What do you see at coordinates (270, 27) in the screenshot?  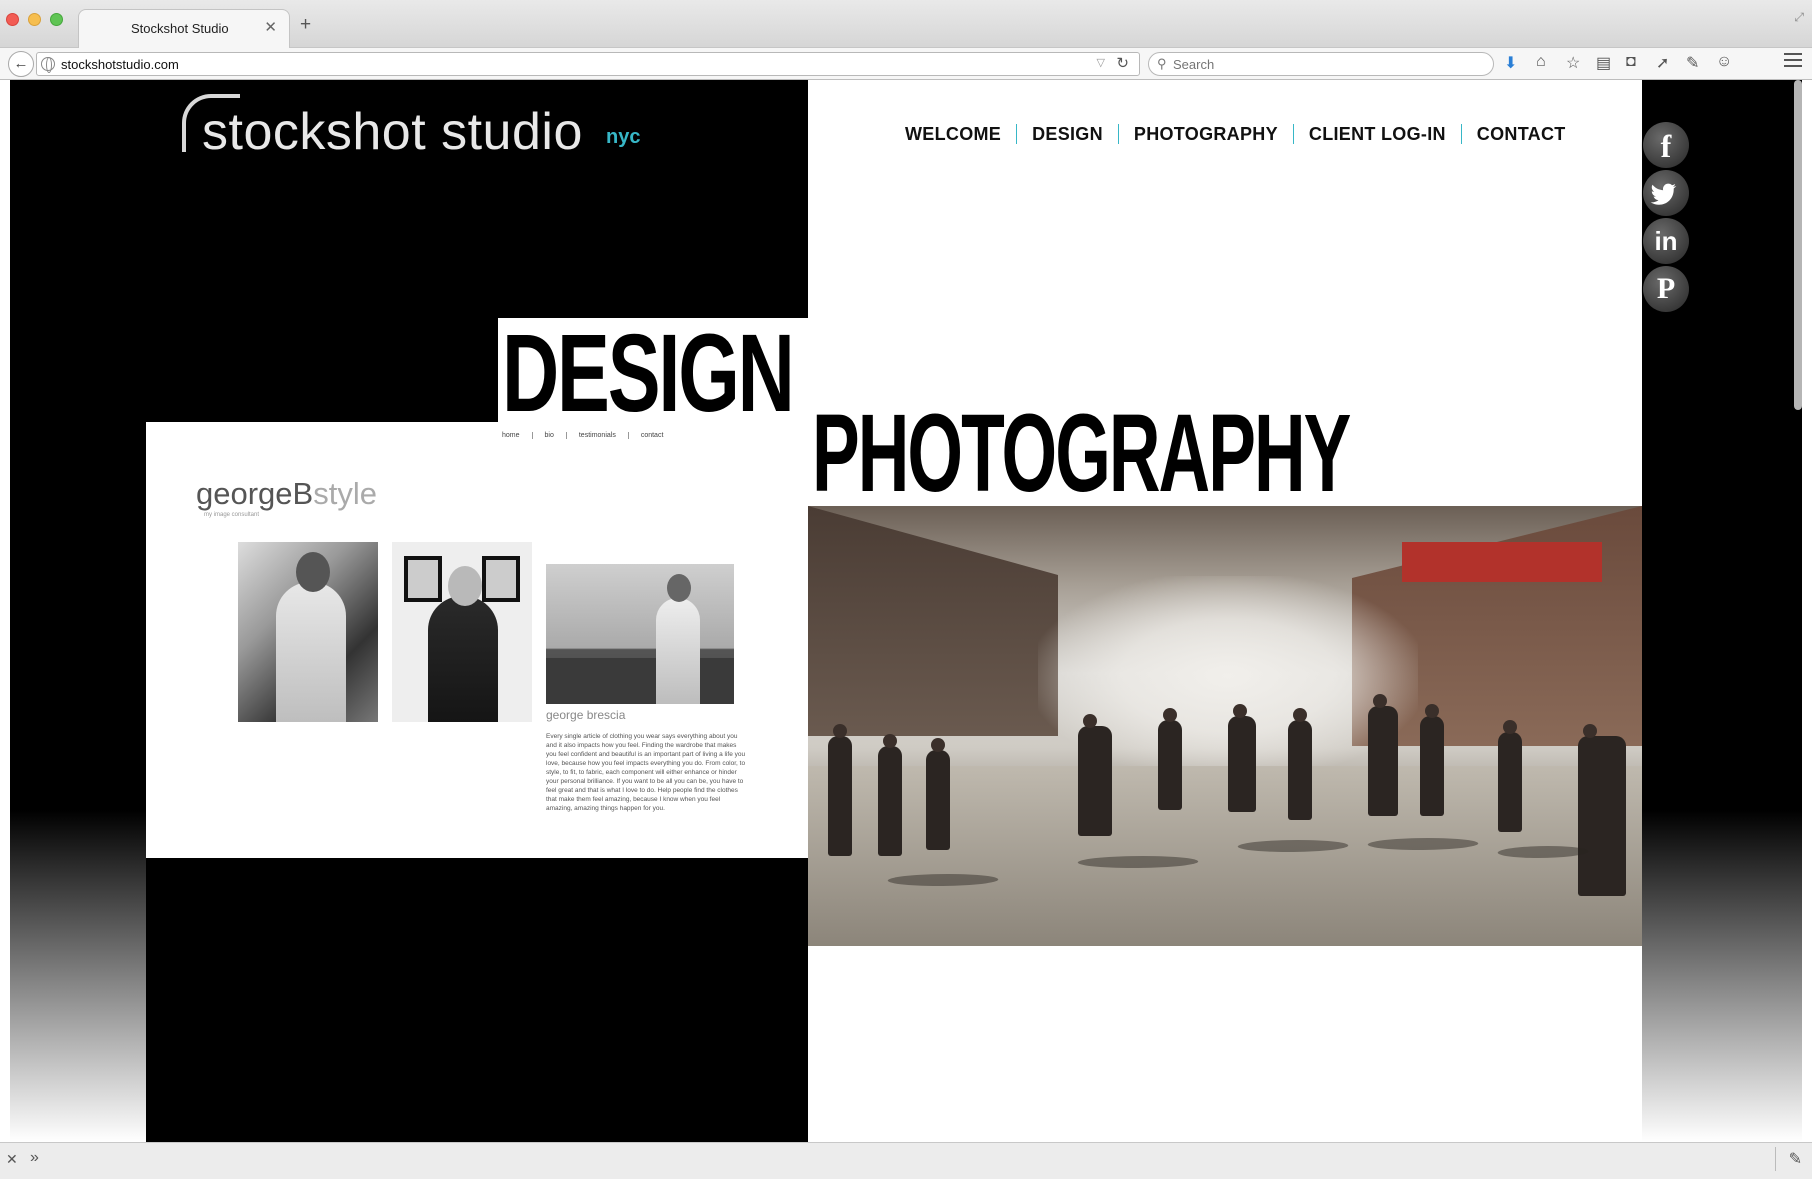 I see `tab-close-icon: ✕` at bounding box center [270, 27].